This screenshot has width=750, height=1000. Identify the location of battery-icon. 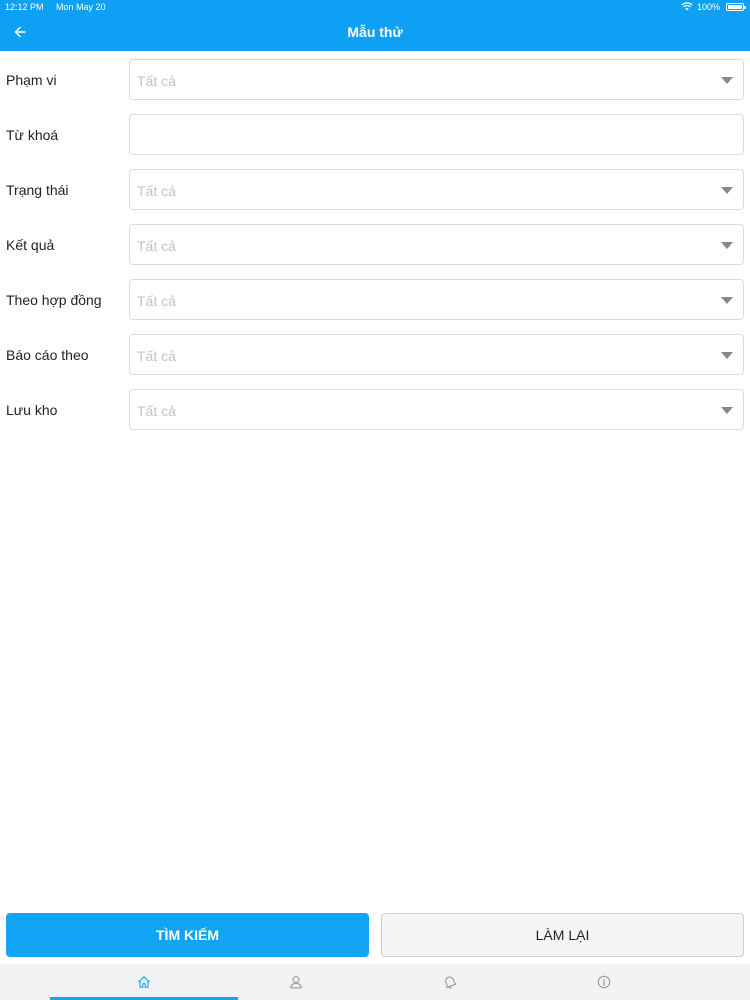
(736, 7).